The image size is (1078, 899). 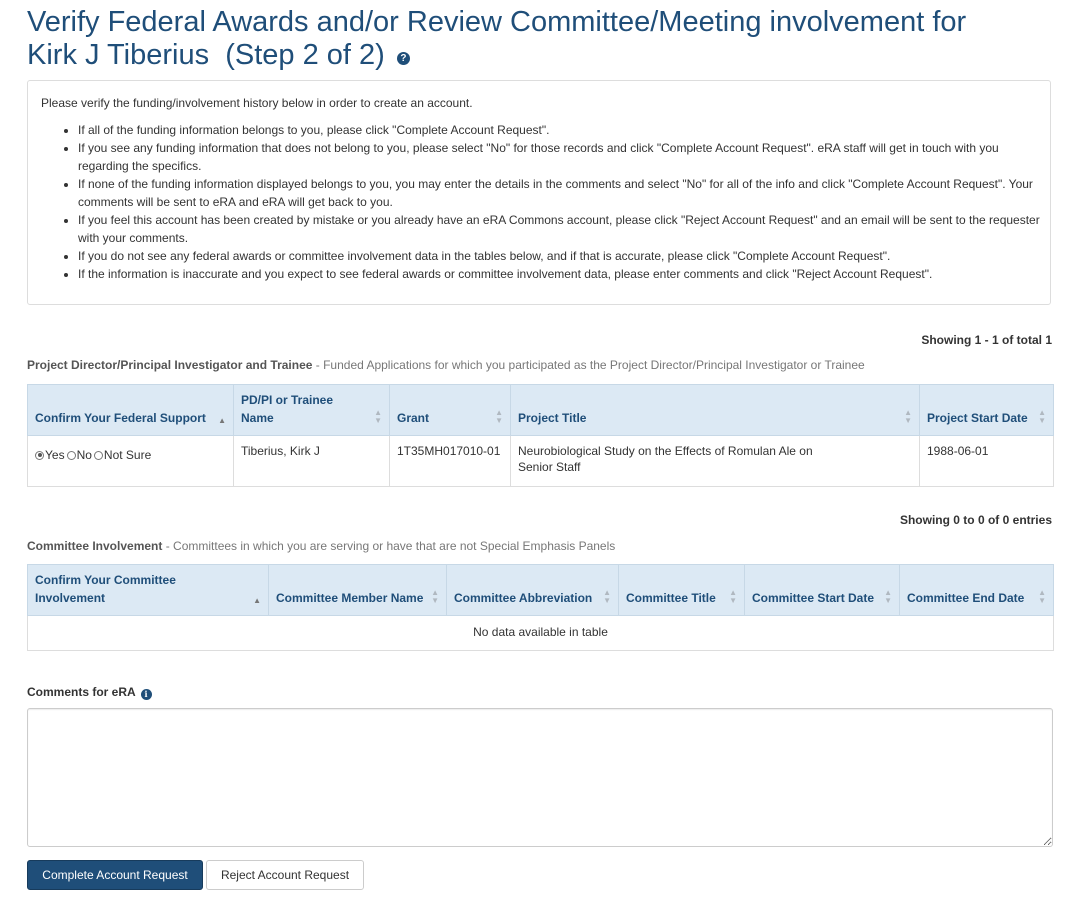 I want to click on column-header-project-title: Project Title ▲ ▼, so click(x=715, y=410).